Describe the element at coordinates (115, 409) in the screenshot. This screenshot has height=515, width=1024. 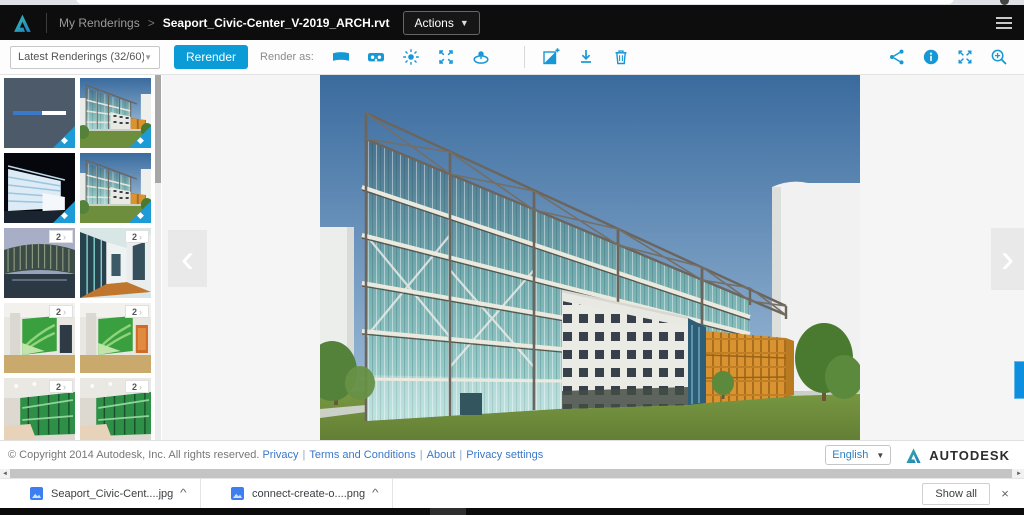
I see `thumbnail-lobby-b: 2 ›` at that location.